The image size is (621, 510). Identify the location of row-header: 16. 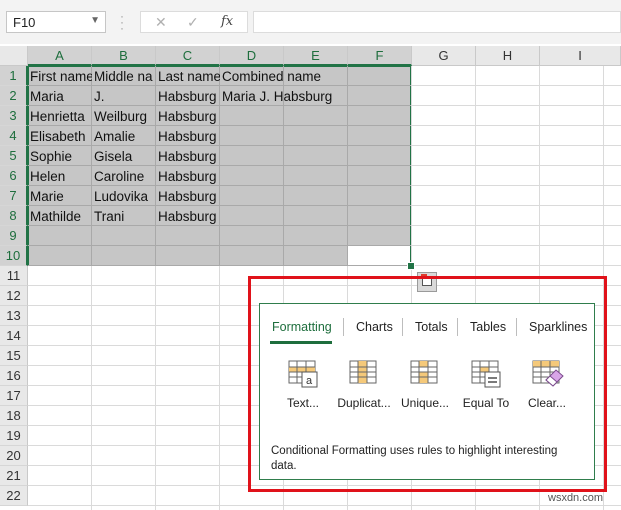
(14, 376).